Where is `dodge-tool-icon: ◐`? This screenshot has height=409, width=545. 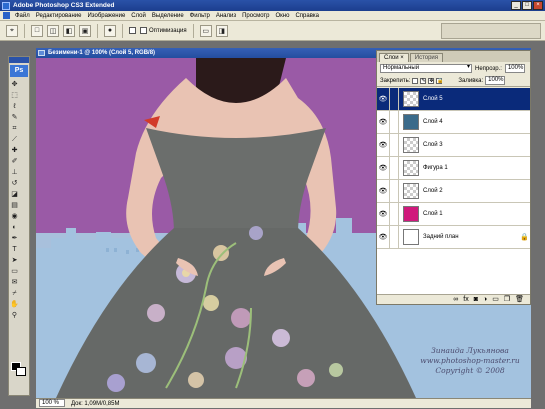 dodge-tool-icon: ◐ is located at coordinates (14, 227).